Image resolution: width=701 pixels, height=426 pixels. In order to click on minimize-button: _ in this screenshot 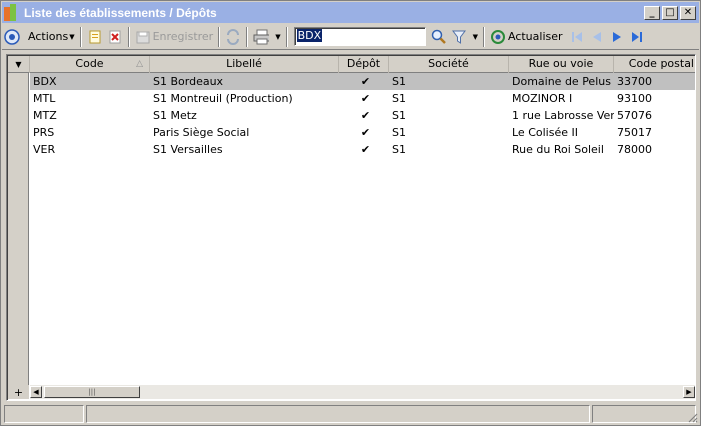, I will do `click(652, 12)`.